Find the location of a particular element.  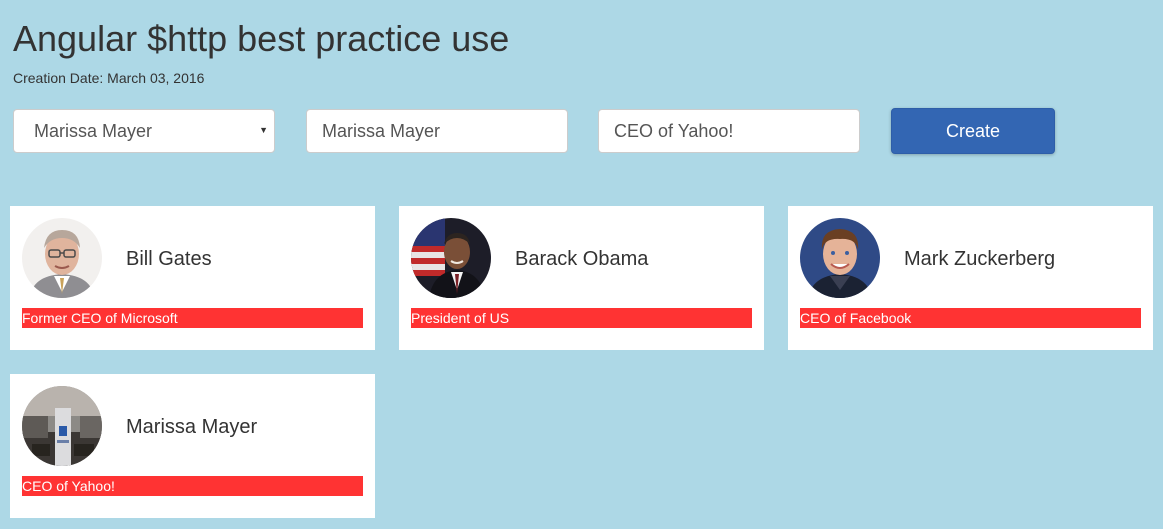

person-card: Bill Gates Former CEO of Microsoft is located at coordinates (192, 278).